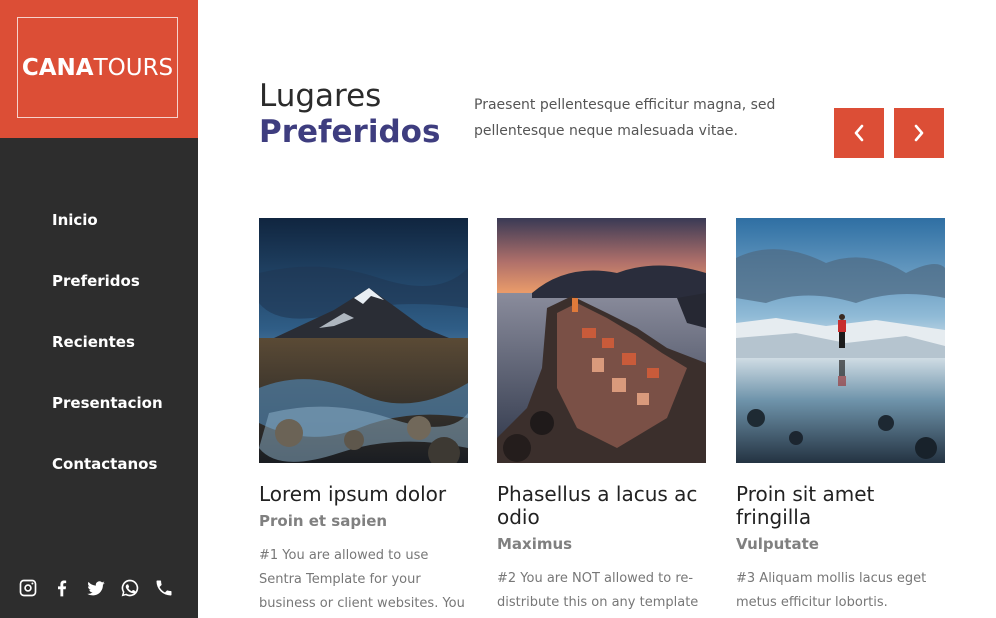 Image resolution: width=996 pixels, height=618 pixels. I want to click on nav-item-inicio: Inicio, so click(107, 238).